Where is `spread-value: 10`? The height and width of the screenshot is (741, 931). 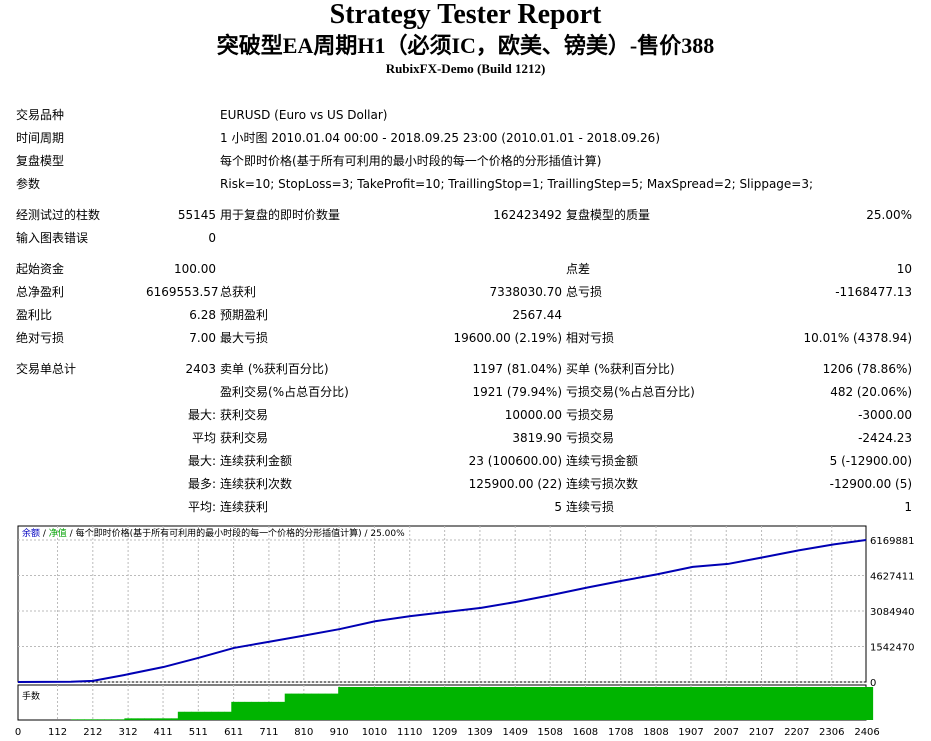
spread-value: 10 is located at coordinates (904, 268).